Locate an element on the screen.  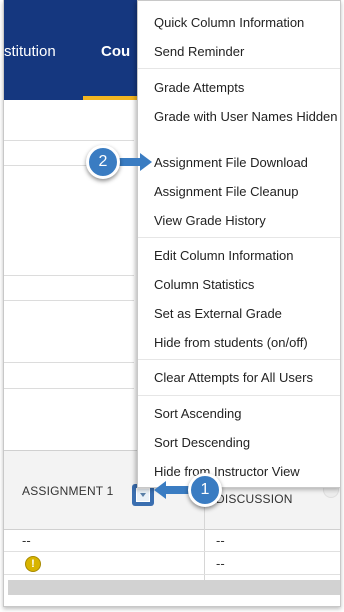
menu-item-sort-descending: Sort Descending is located at coordinates (246, 443).